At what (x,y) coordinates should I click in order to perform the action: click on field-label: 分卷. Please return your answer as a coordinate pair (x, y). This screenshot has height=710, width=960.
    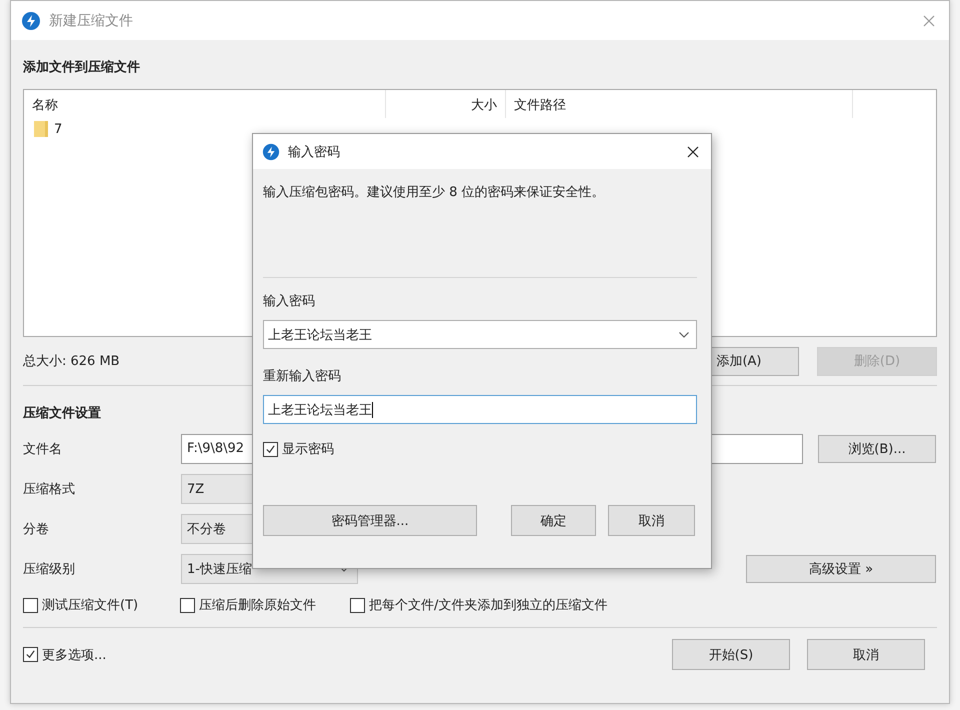
    Looking at the image, I should click on (36, 529).